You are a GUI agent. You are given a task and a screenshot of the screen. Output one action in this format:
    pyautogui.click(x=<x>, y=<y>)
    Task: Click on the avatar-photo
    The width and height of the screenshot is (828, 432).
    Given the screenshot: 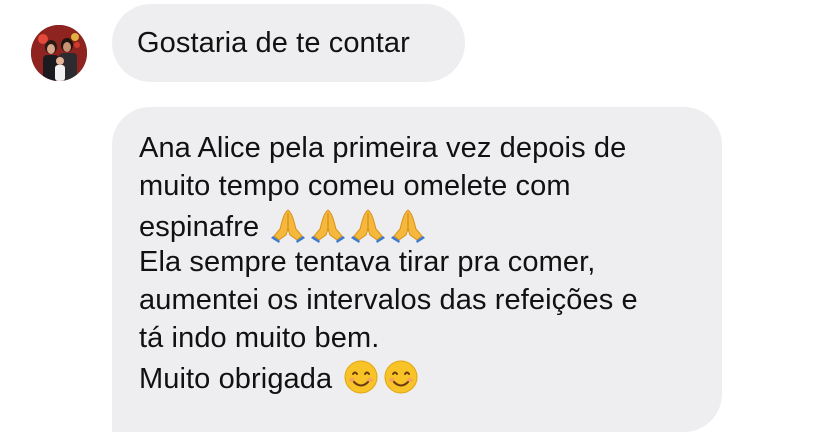 What is the action you would take?
    pyautogui.click(x=59, y=53)
    